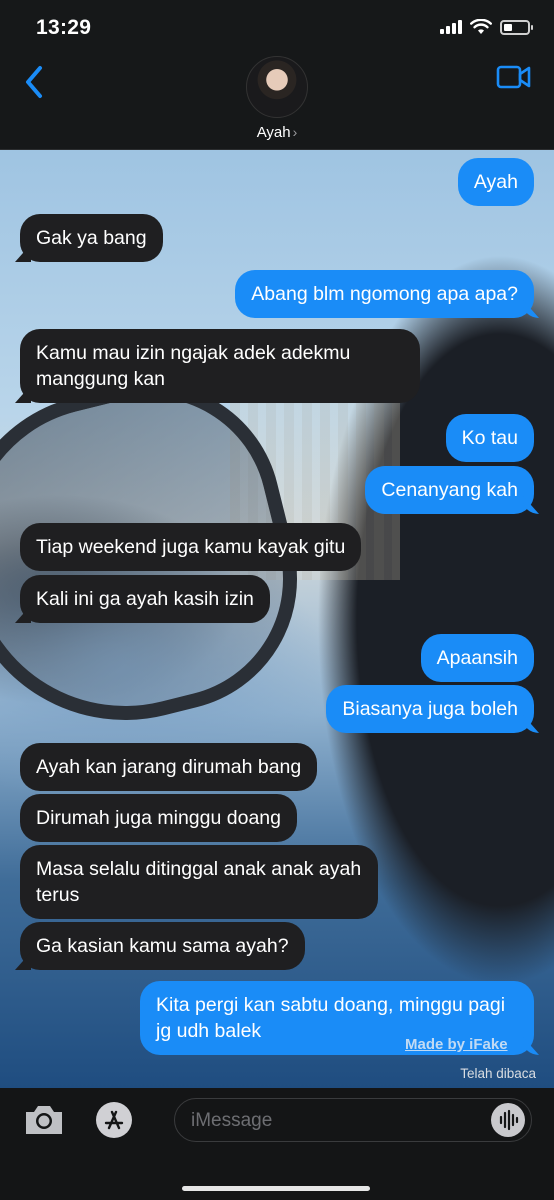 This screenshot has width=554, height=1200. What do you see at coordinates (451, 27) in the screenshot?
I see `signal-icon` at bounding box center [451, 27].